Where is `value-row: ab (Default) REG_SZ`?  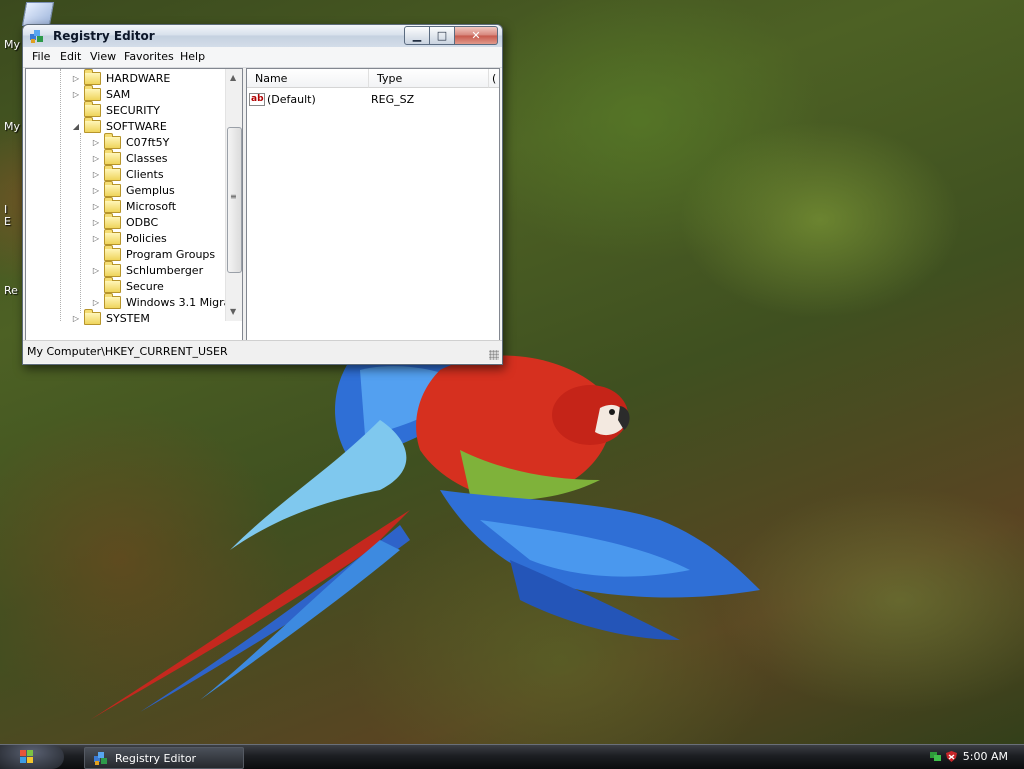 value-row: ab (Default) REG_SZ is located at coordinates (331, 99).